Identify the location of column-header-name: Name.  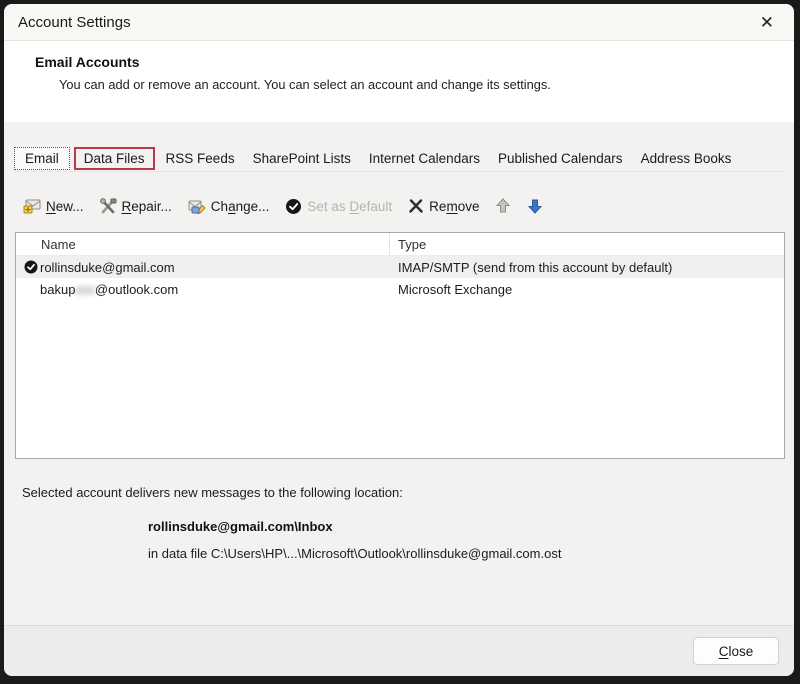
(203, 244).